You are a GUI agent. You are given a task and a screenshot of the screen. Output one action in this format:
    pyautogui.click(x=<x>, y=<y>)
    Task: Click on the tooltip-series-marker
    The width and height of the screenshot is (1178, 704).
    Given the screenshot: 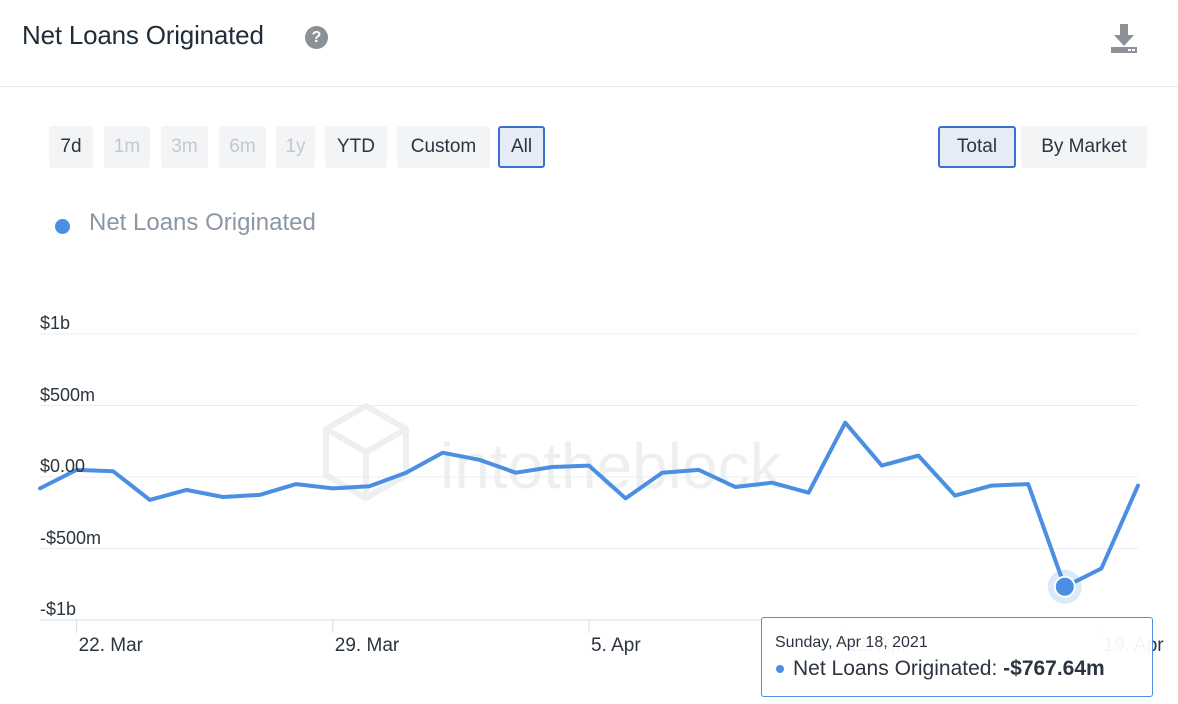 What is the action you would take?
    pyautogui.click(x=780, y=669)
    